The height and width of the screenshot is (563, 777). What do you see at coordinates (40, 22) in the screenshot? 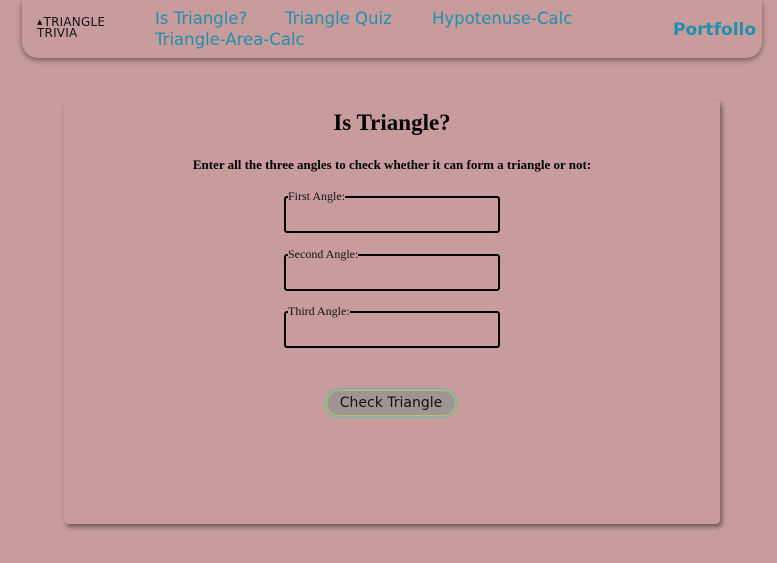
I see `triangle-icon: ▲` at bounding box center [40, 22].